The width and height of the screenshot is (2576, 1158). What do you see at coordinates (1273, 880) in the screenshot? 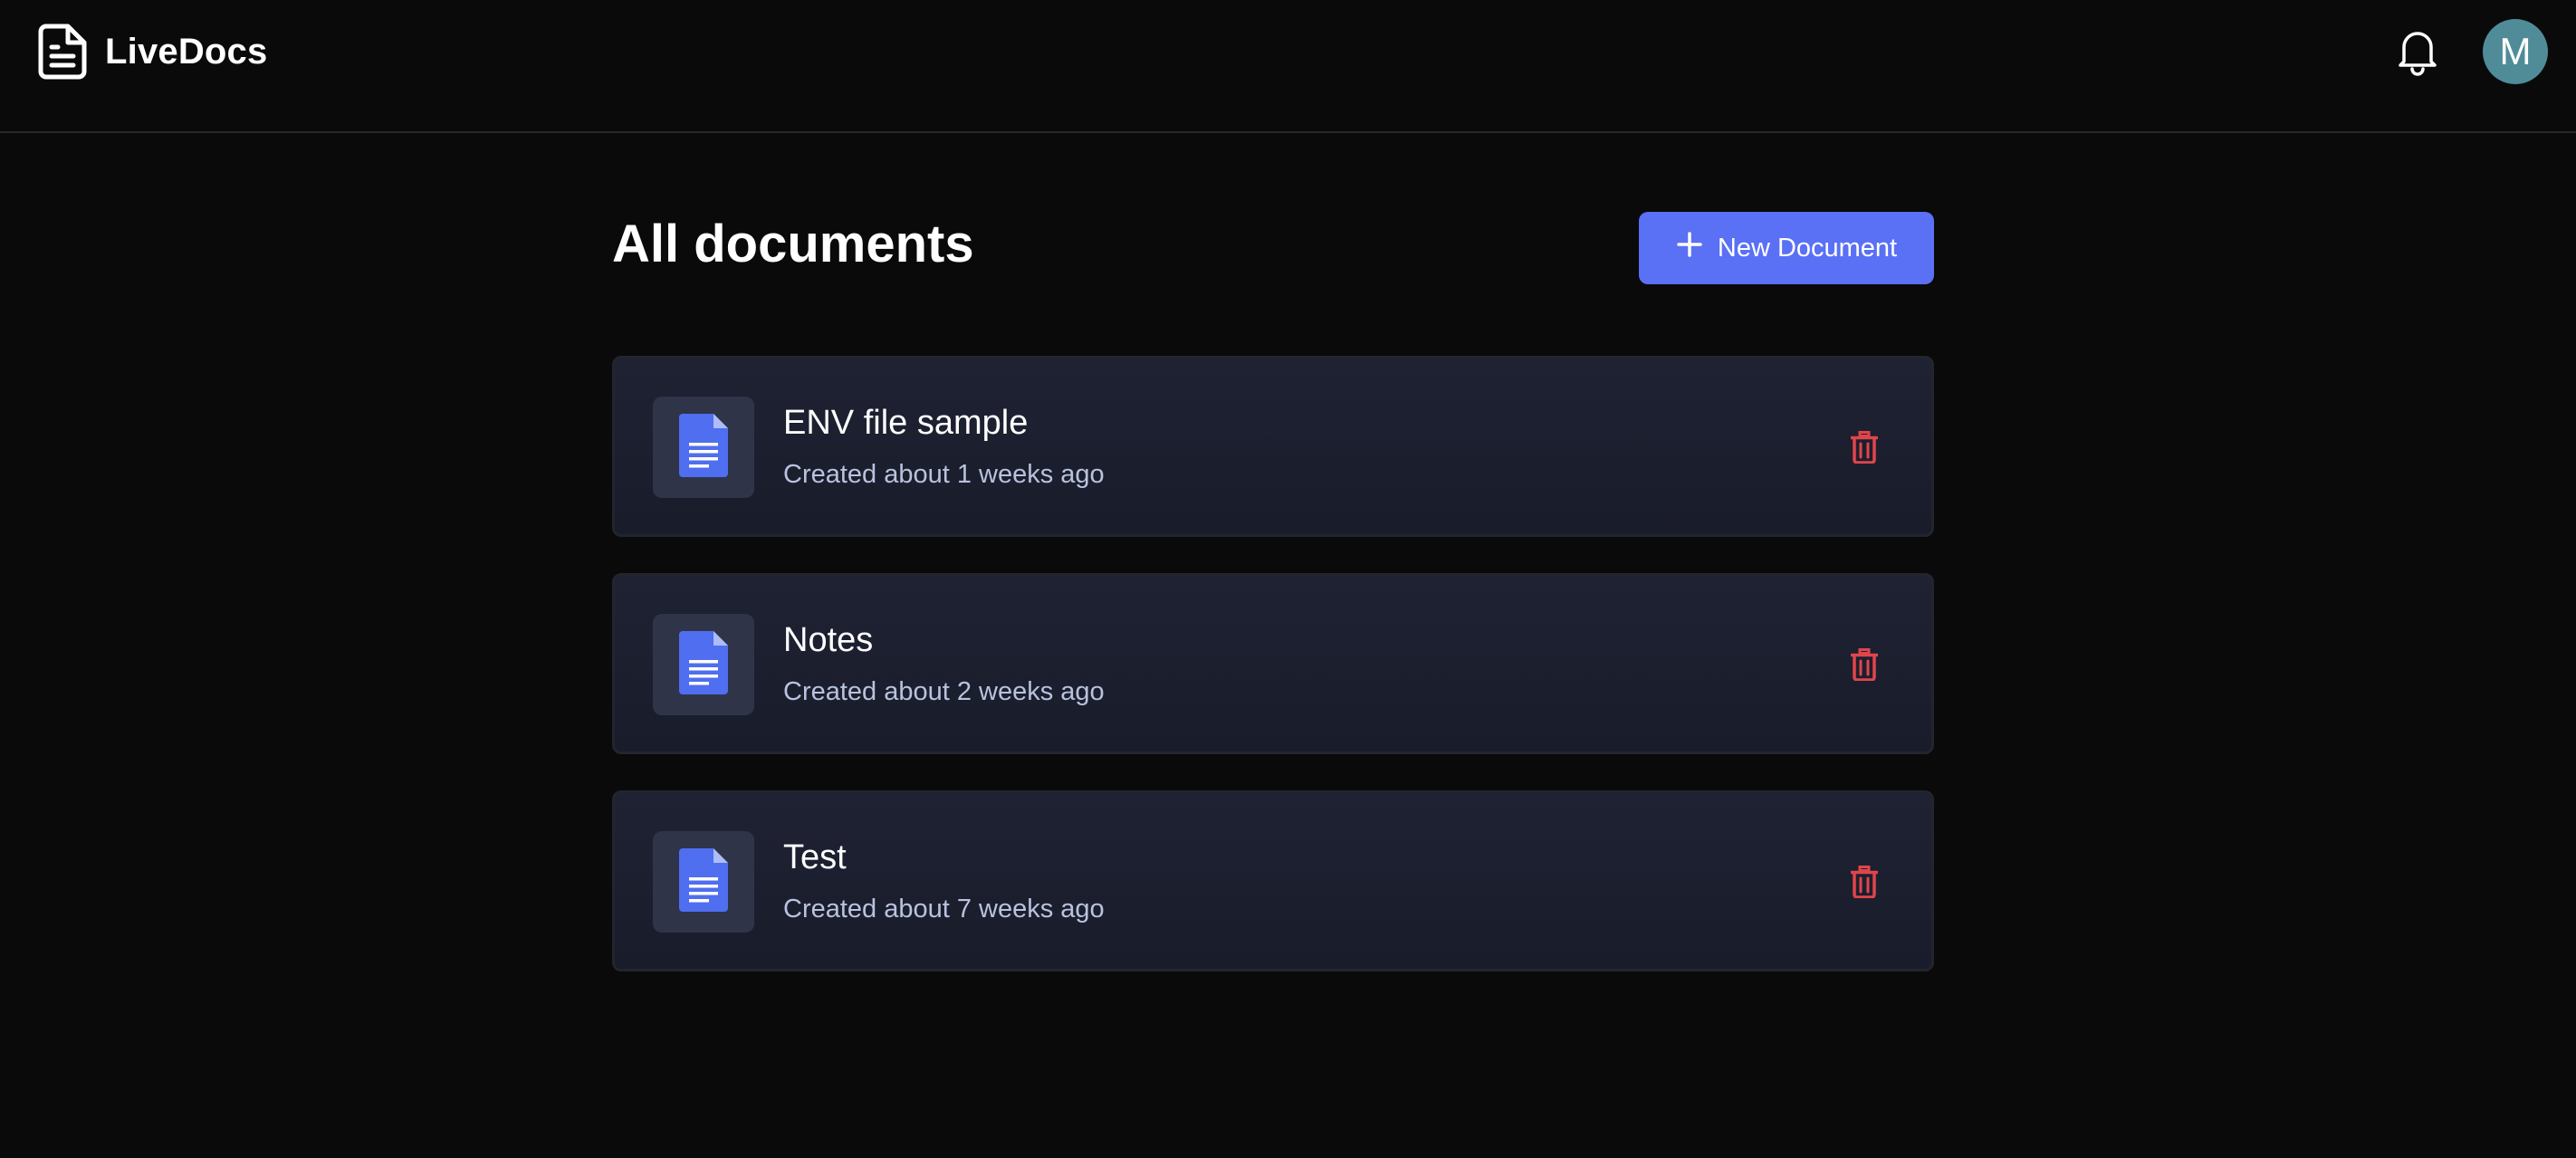
I see `document-card: Test Created about 7 weeks ago` at bounding box center [1273, 880].